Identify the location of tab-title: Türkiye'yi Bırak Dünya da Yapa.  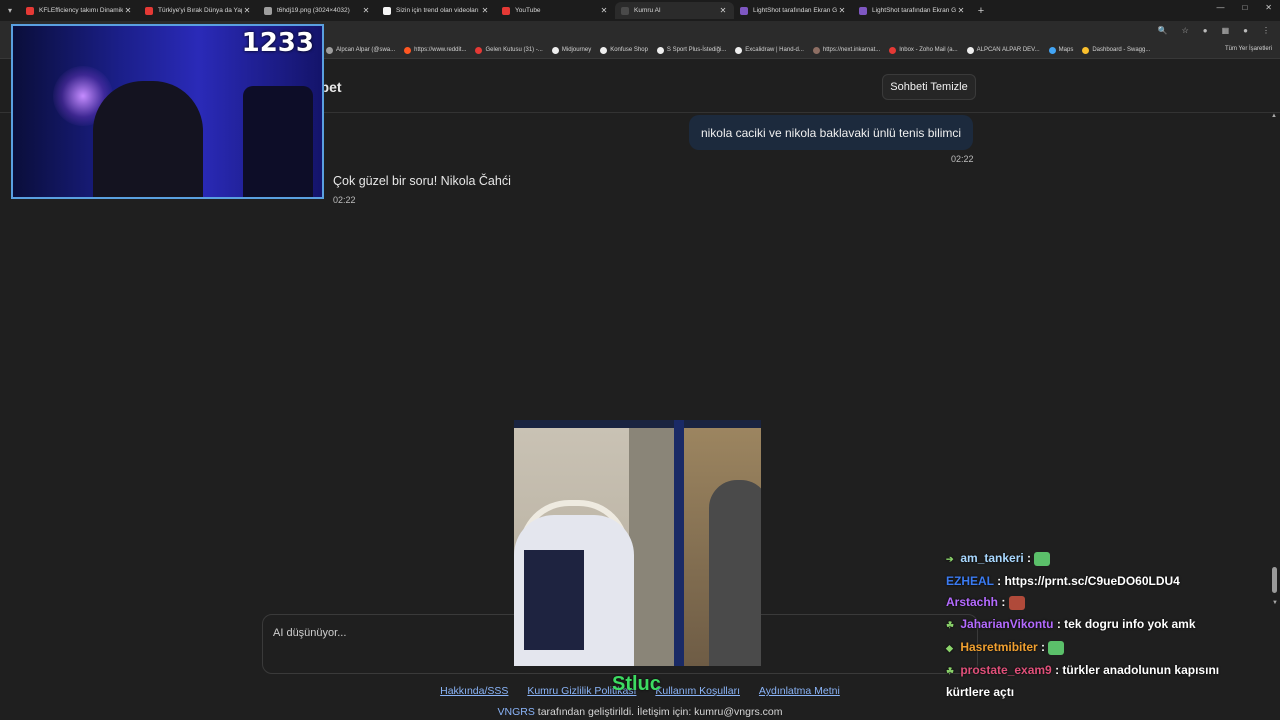
(200, 10).